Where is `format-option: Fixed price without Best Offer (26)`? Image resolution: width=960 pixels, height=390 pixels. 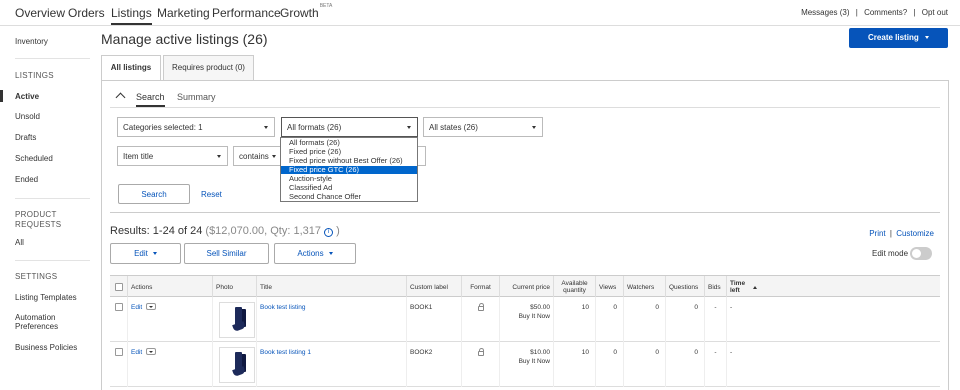 format-option: Fixed price without Best Offer (26) is located at coordinates (349, 161).